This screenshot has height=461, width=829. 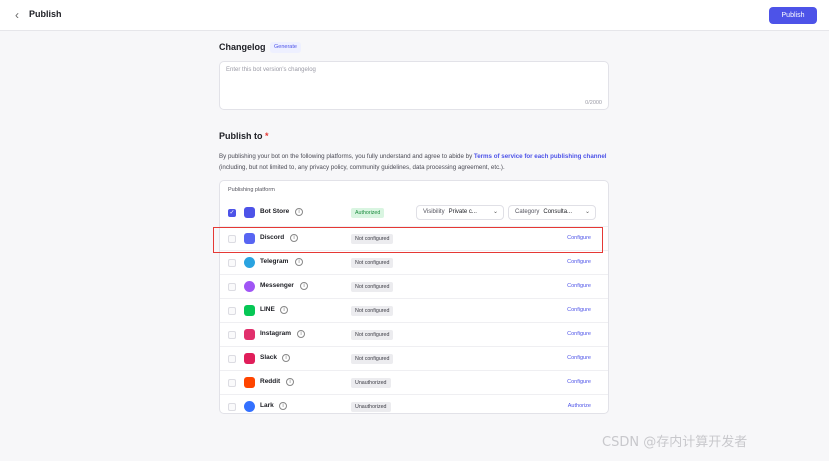 I want to click on platform-row-slack: Slack i Not configured Configure, so click(x=414, y=358).